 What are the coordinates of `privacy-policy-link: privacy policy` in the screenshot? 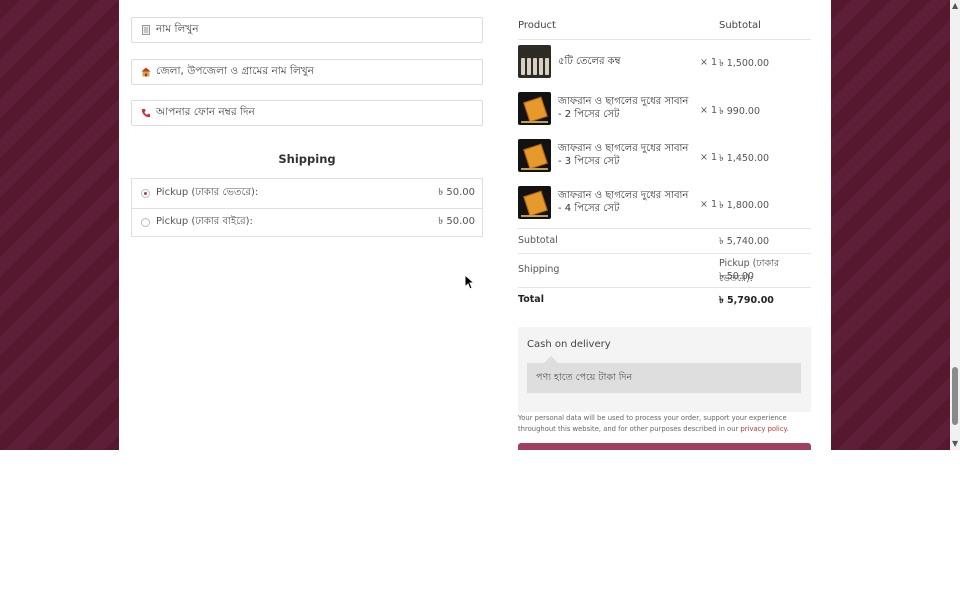 It's located at (763, 429).